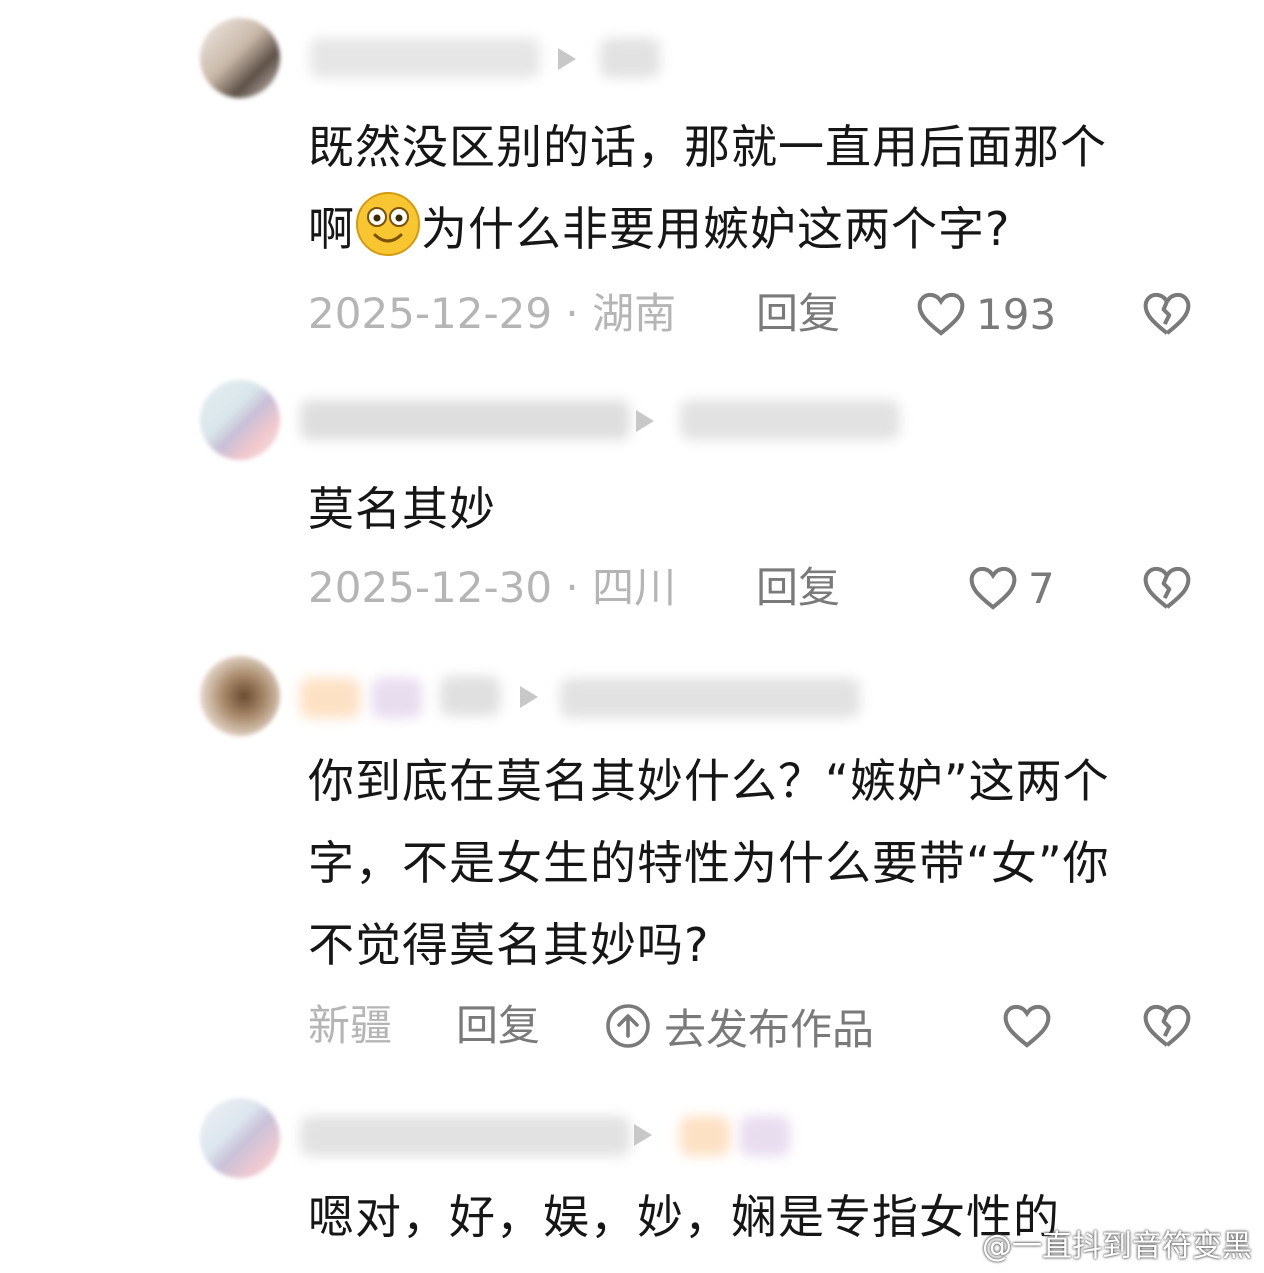  What do you see at coordinates (1016, 314) in the screenshot?
I see `like-count: 193` at bounding box center [1016, 314].